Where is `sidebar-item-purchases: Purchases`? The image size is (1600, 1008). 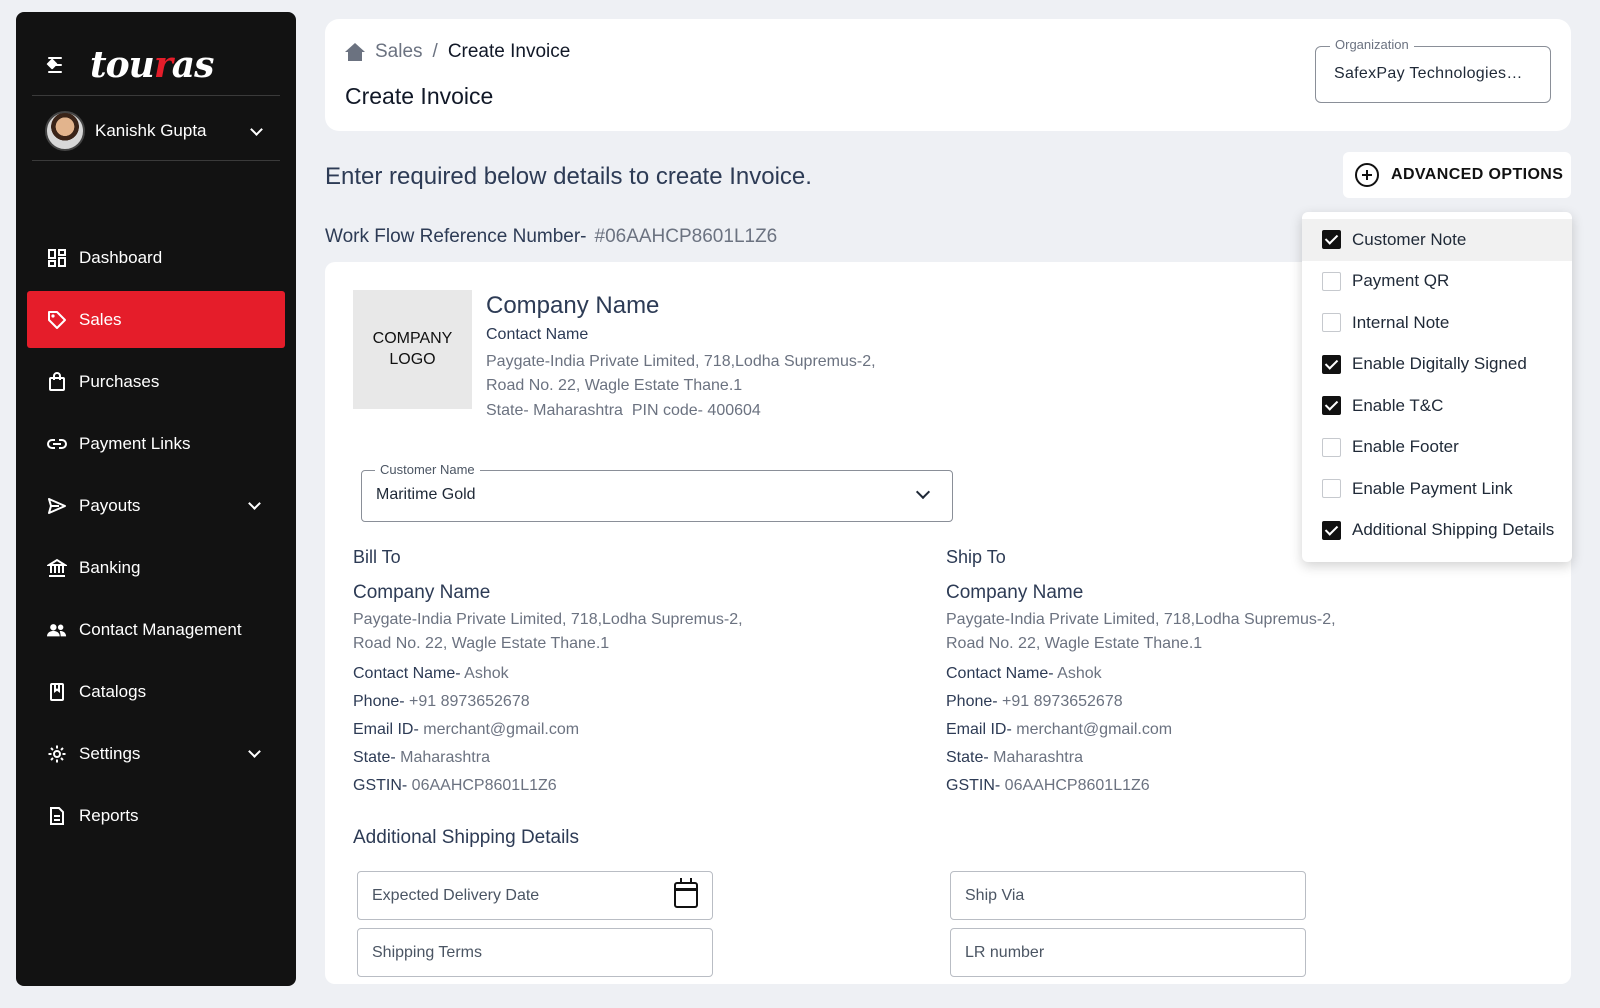
sidebar-item-purchases: Purchases is located at coordinates (156, 381).